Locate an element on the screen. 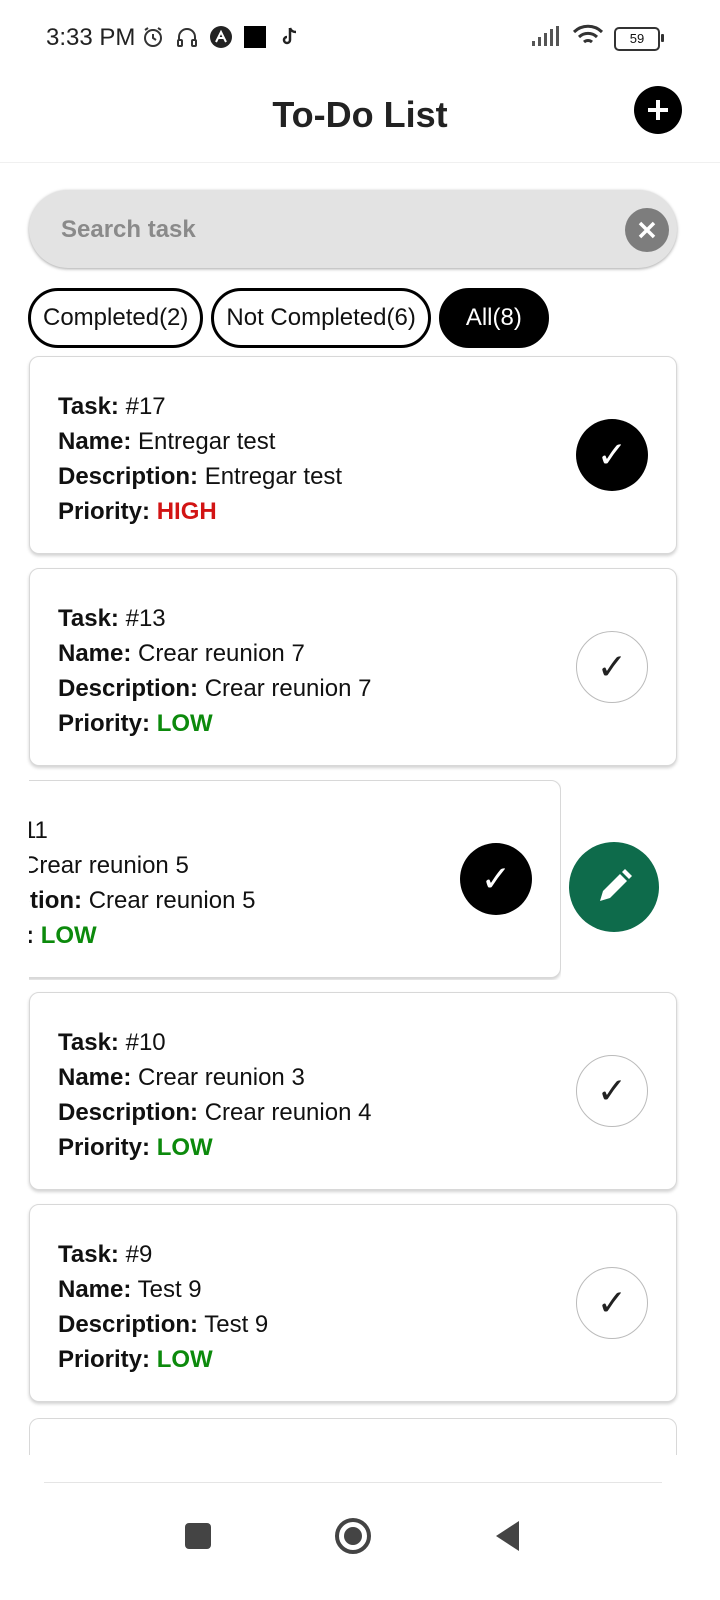  app-a-icon is located at coordinates (221, 37).